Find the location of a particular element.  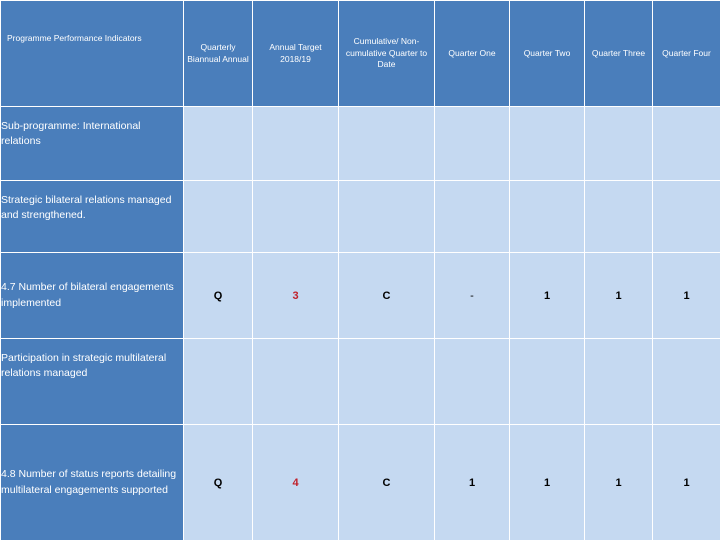

table-row: Sub-programme: International relations is located at coordinates (360, 144).